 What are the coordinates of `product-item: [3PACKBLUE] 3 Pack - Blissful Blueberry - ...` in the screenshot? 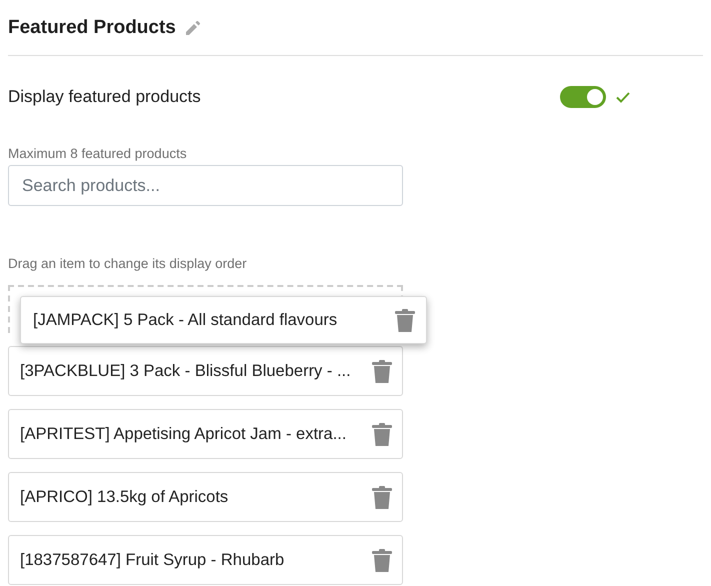 It's located at (205, 371).